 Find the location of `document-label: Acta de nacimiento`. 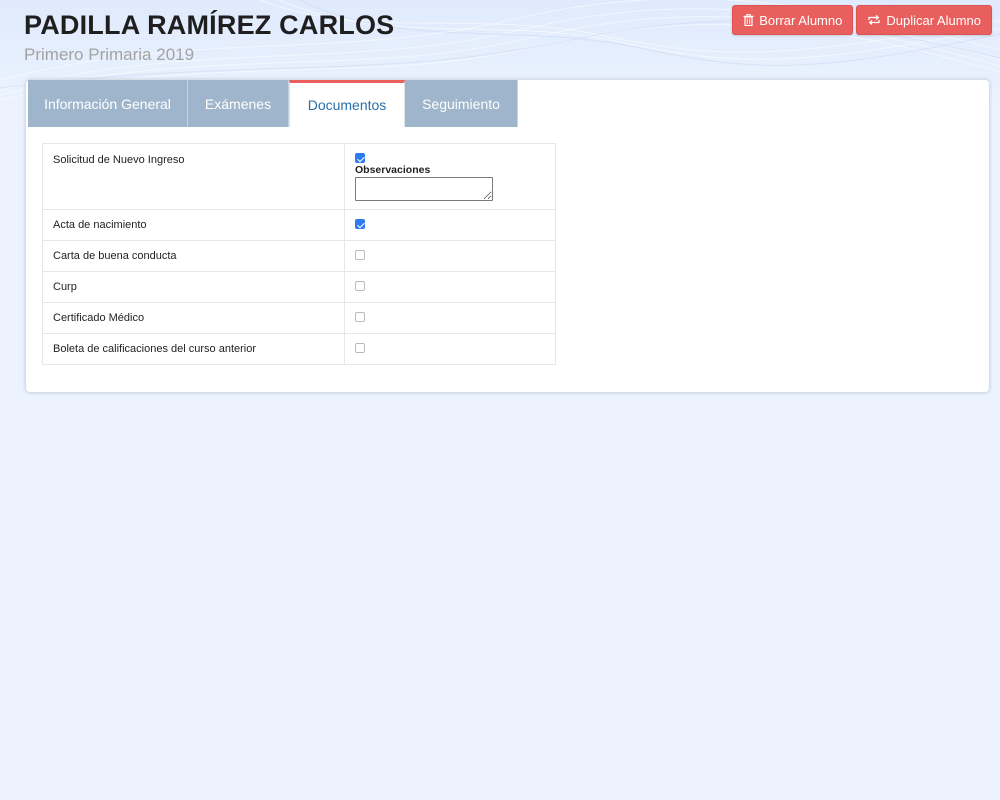

document-label: Acta de nacimiento is located at coordinates (193, 225).